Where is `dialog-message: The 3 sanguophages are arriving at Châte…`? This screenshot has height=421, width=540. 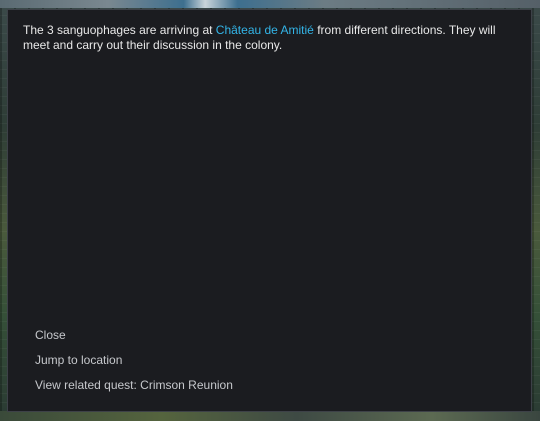 dialog-message: The 3 sanguophages are arriving at Châte… is located at coordinates (270, 38).